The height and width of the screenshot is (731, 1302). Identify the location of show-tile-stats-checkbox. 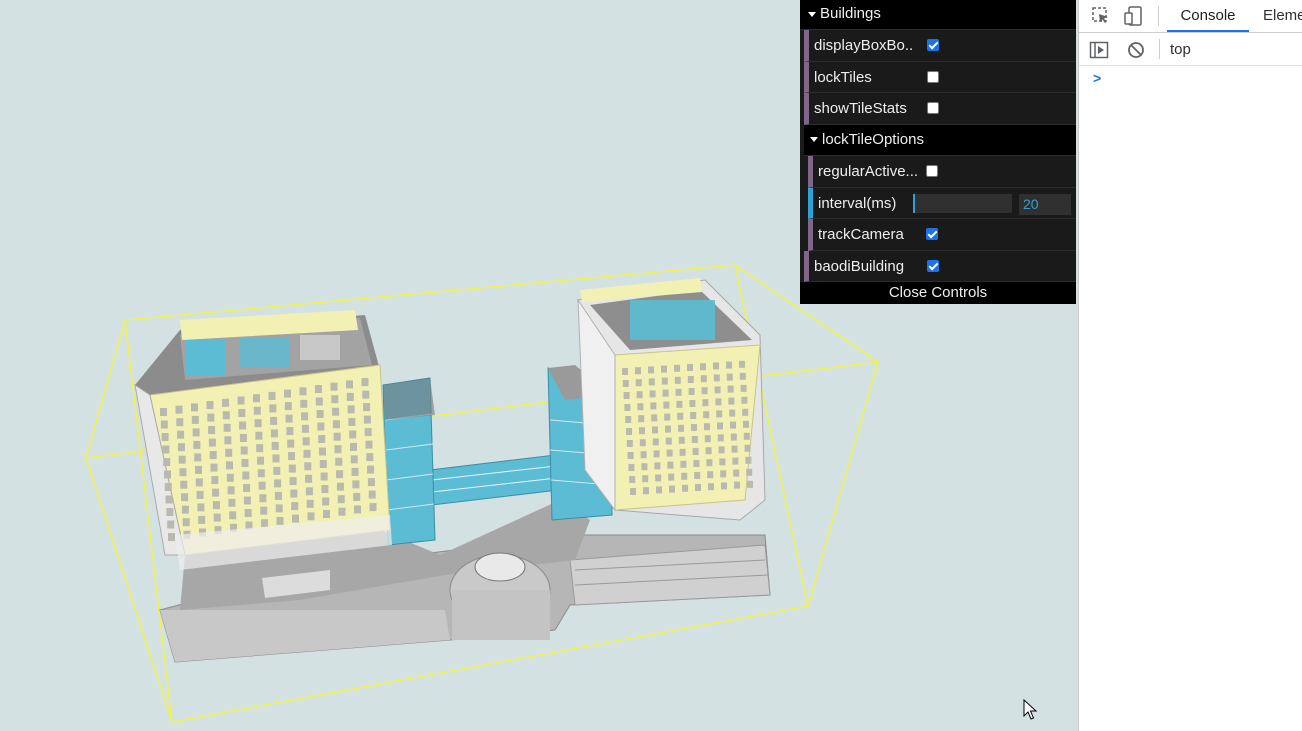
(933, 108).